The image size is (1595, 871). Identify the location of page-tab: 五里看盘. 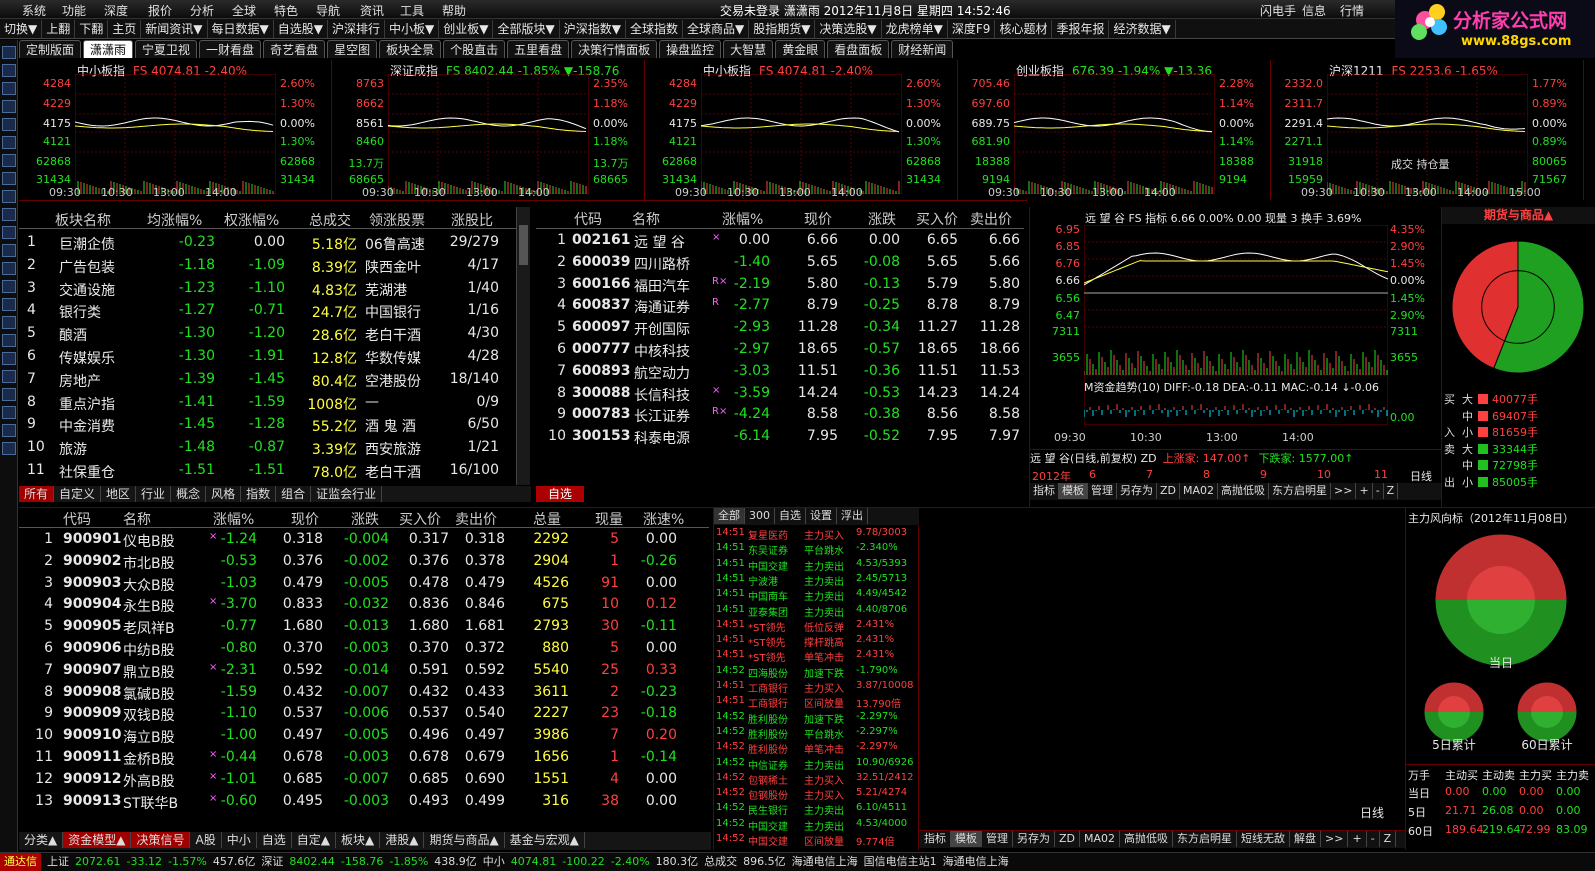
(538, 49).